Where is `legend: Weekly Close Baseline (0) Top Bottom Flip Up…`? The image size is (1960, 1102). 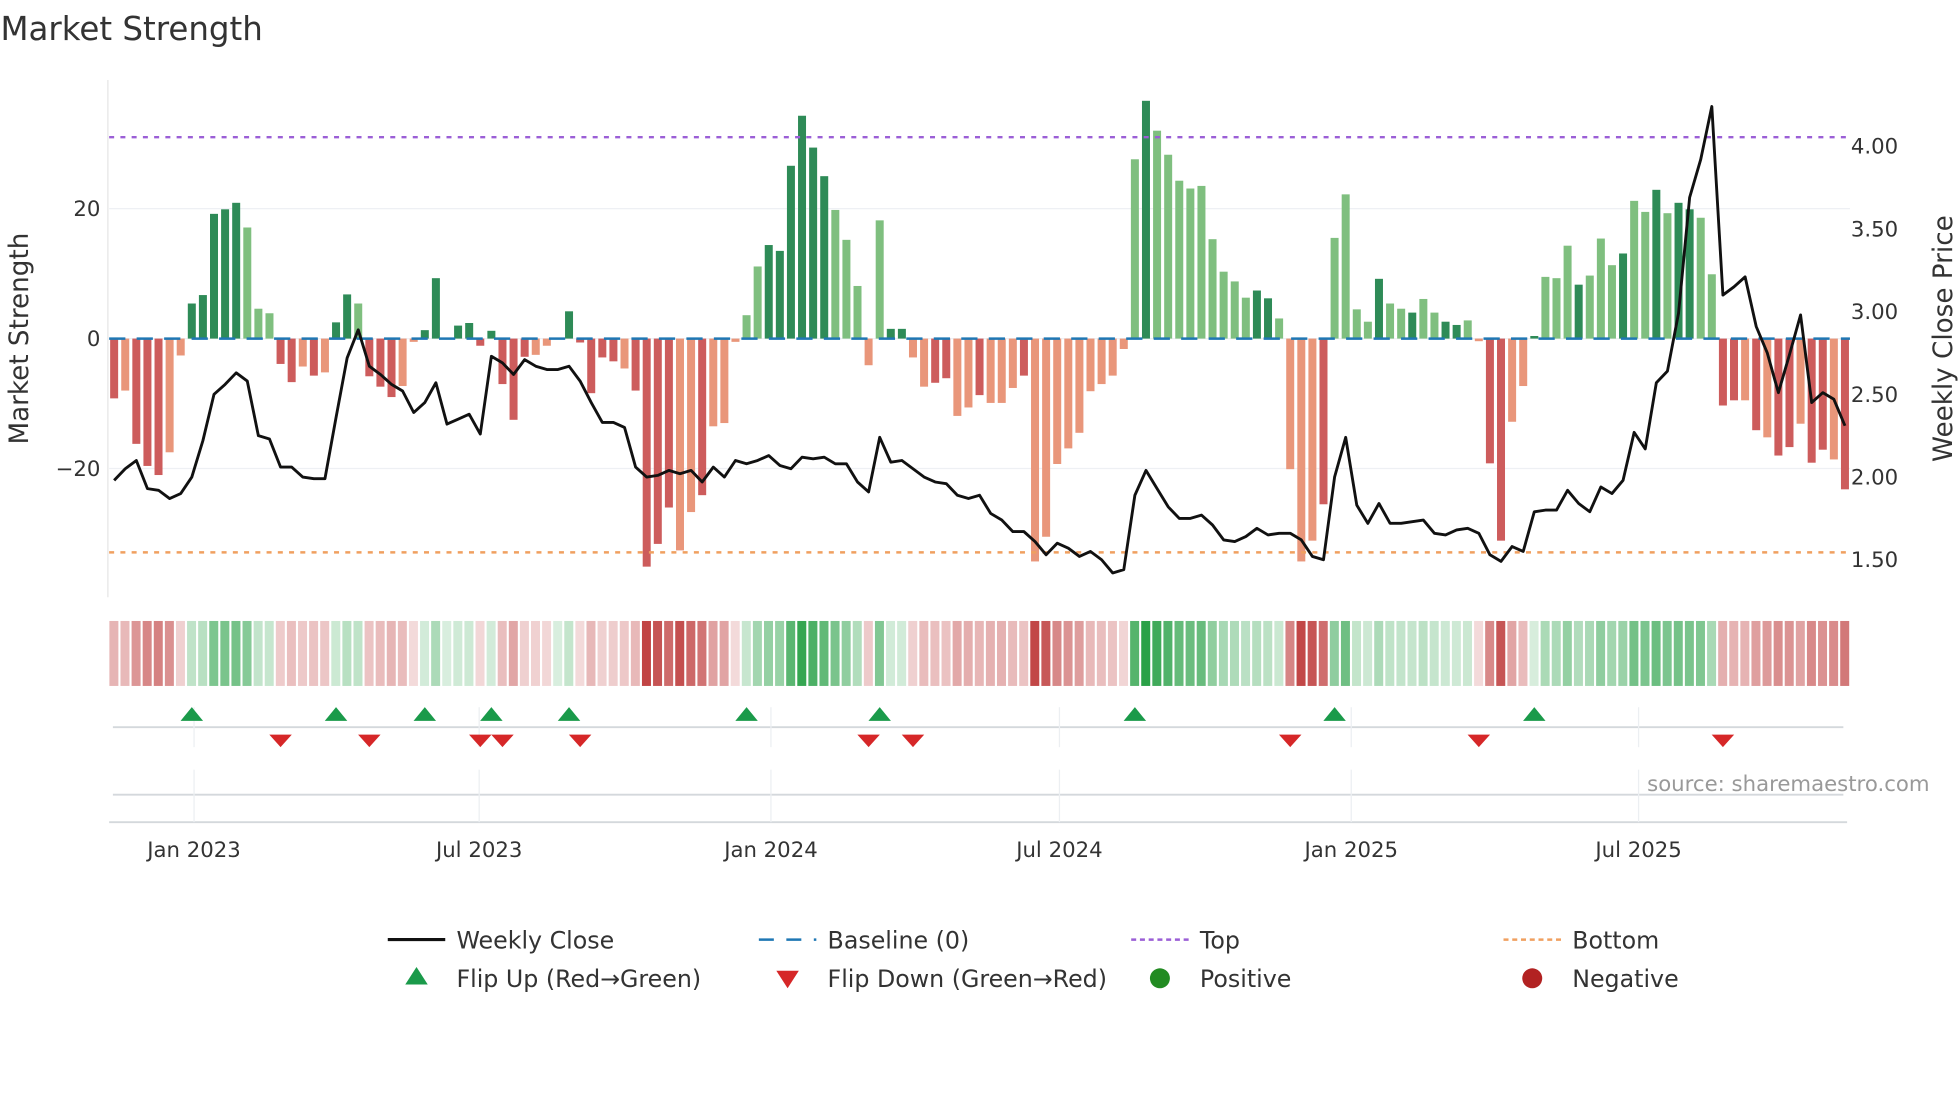
legend: Weekly Close Baseline (0) Top Bottom Flip Up… is located at coordinates (1033, 959).